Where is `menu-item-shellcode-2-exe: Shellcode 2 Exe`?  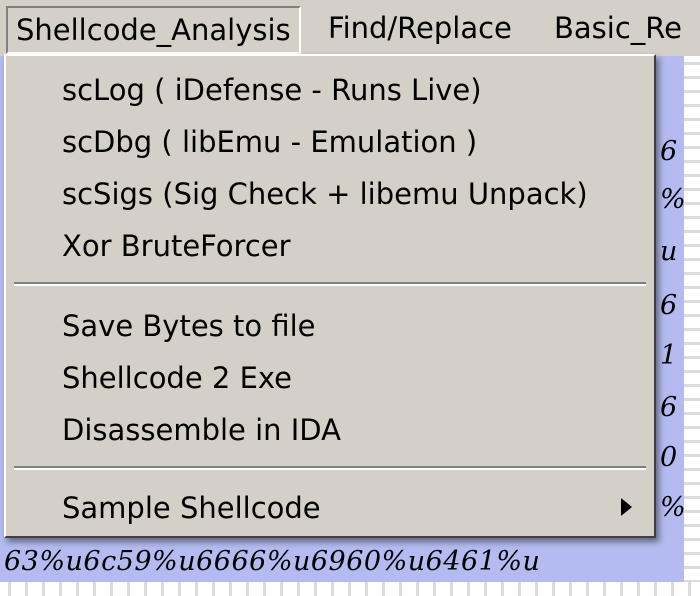
menu-item-shellcode-2-exe: Shellcode 2 Exe is located at coordinates (350, 378).